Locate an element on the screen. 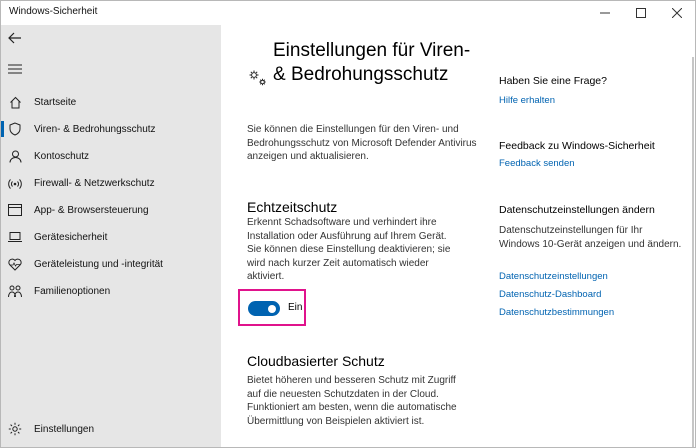 The image size is (696, 448). toggle-state-label: Ein is located at coordinates (295, 307).